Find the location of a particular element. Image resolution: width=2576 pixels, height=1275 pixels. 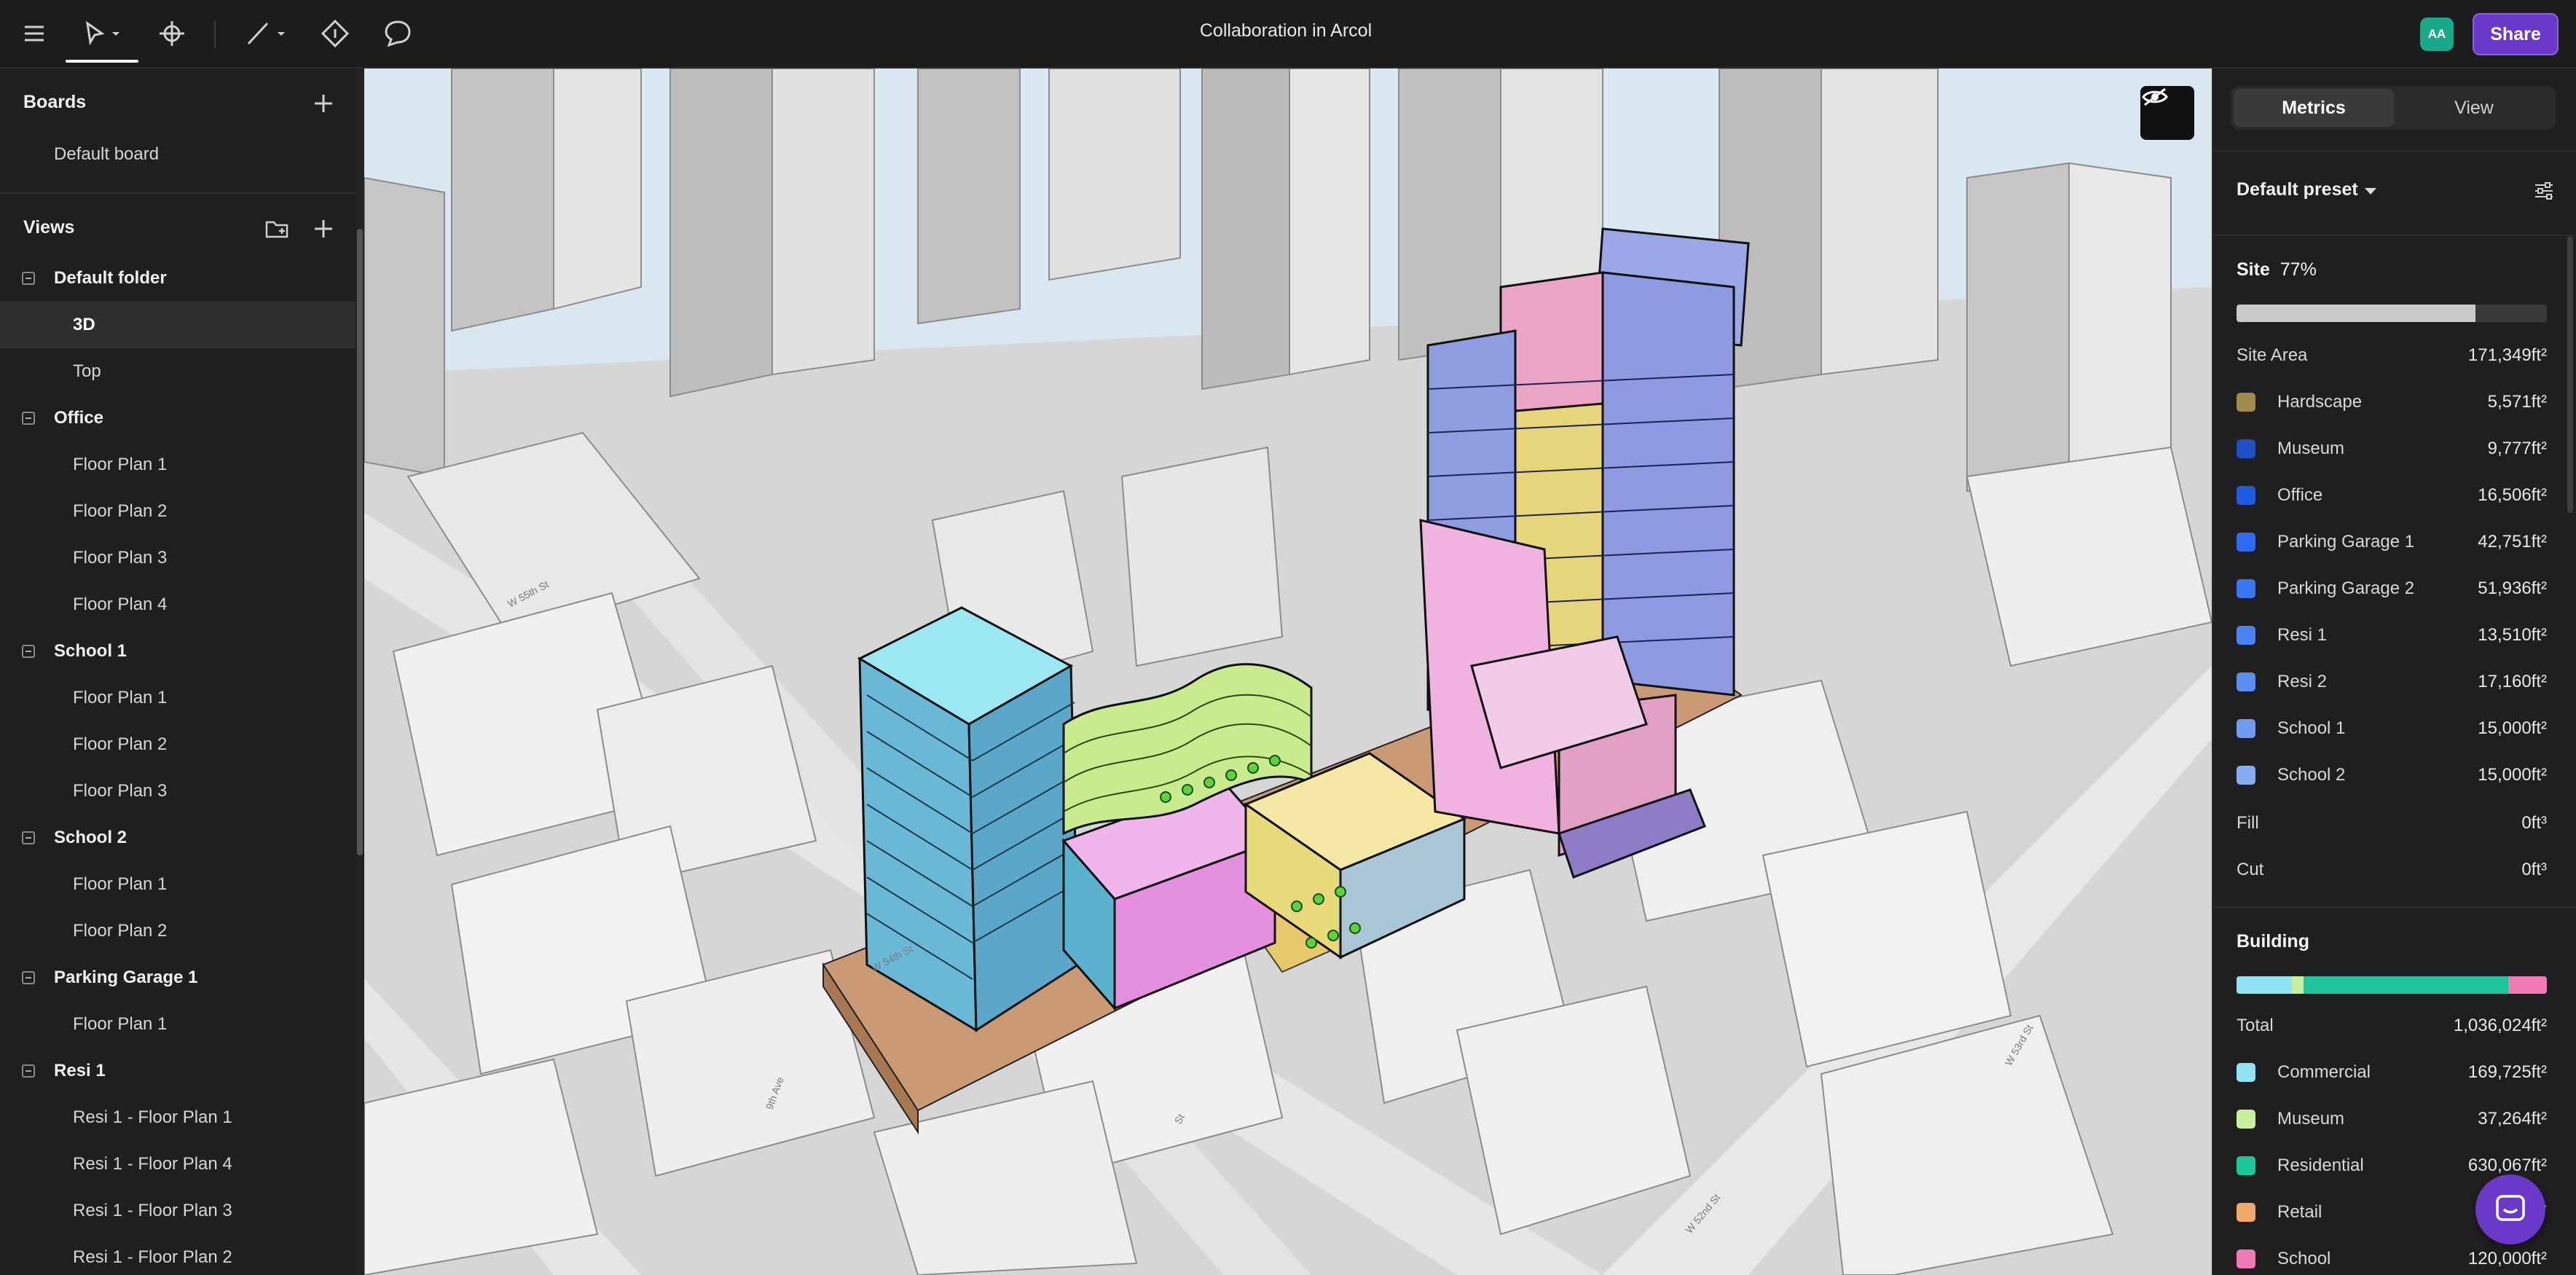

menu-icon is located at coordinates (34, 33).